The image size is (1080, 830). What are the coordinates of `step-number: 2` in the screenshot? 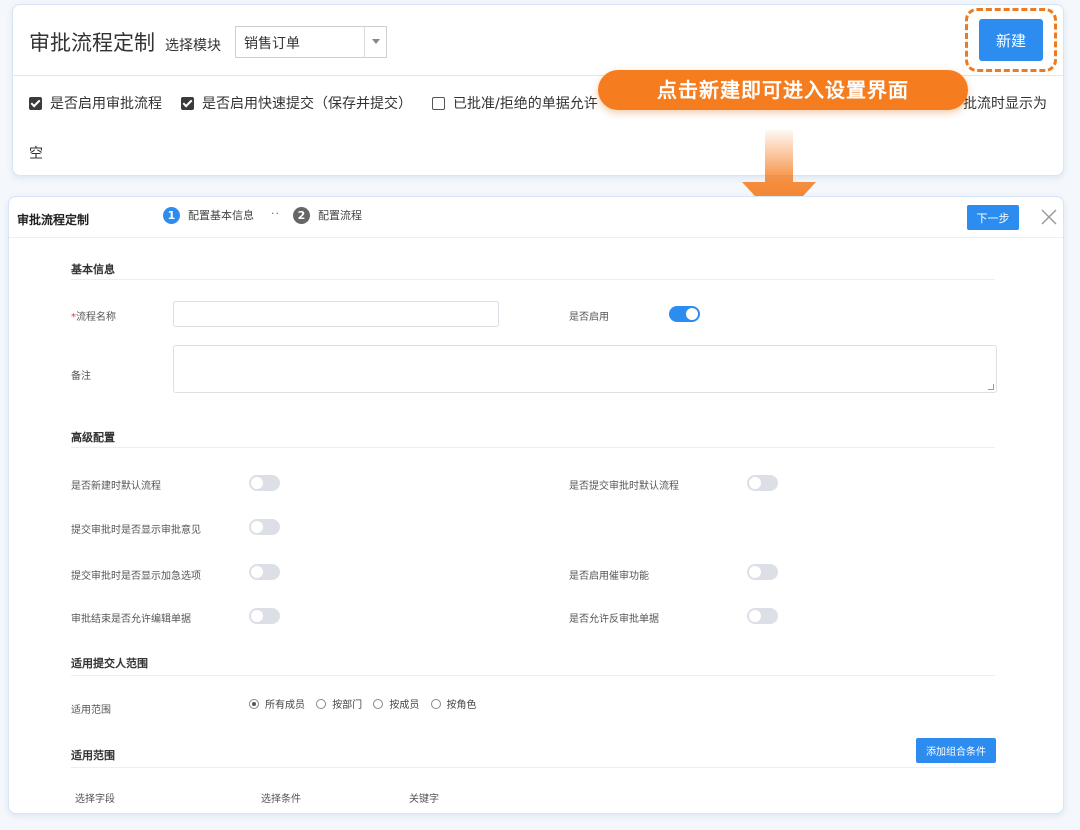 It's located at (301, 215).